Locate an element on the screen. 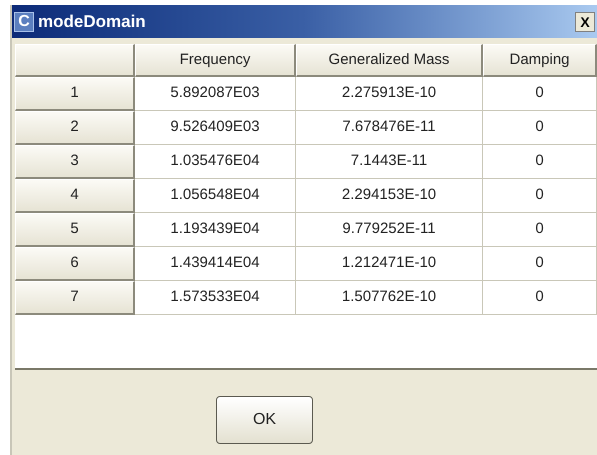 This screenshot has height=455, width=597. table-cell: 1.193439E04 is located at coordinates (215, 230).